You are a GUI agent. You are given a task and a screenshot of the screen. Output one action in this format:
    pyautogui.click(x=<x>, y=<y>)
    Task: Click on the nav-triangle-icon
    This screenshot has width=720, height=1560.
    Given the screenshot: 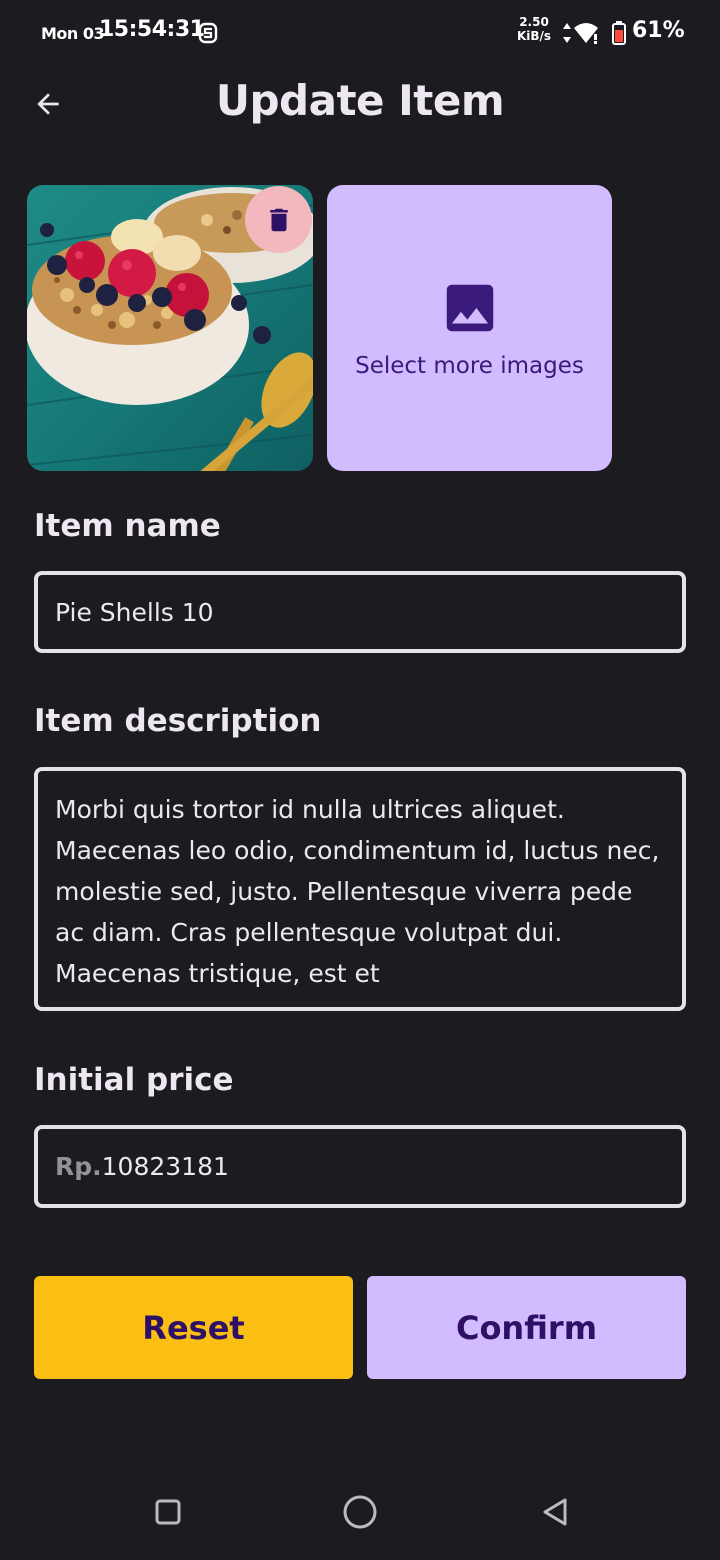 What is the action you would take?
    pyautogui.click(x=555, y=1512)
    